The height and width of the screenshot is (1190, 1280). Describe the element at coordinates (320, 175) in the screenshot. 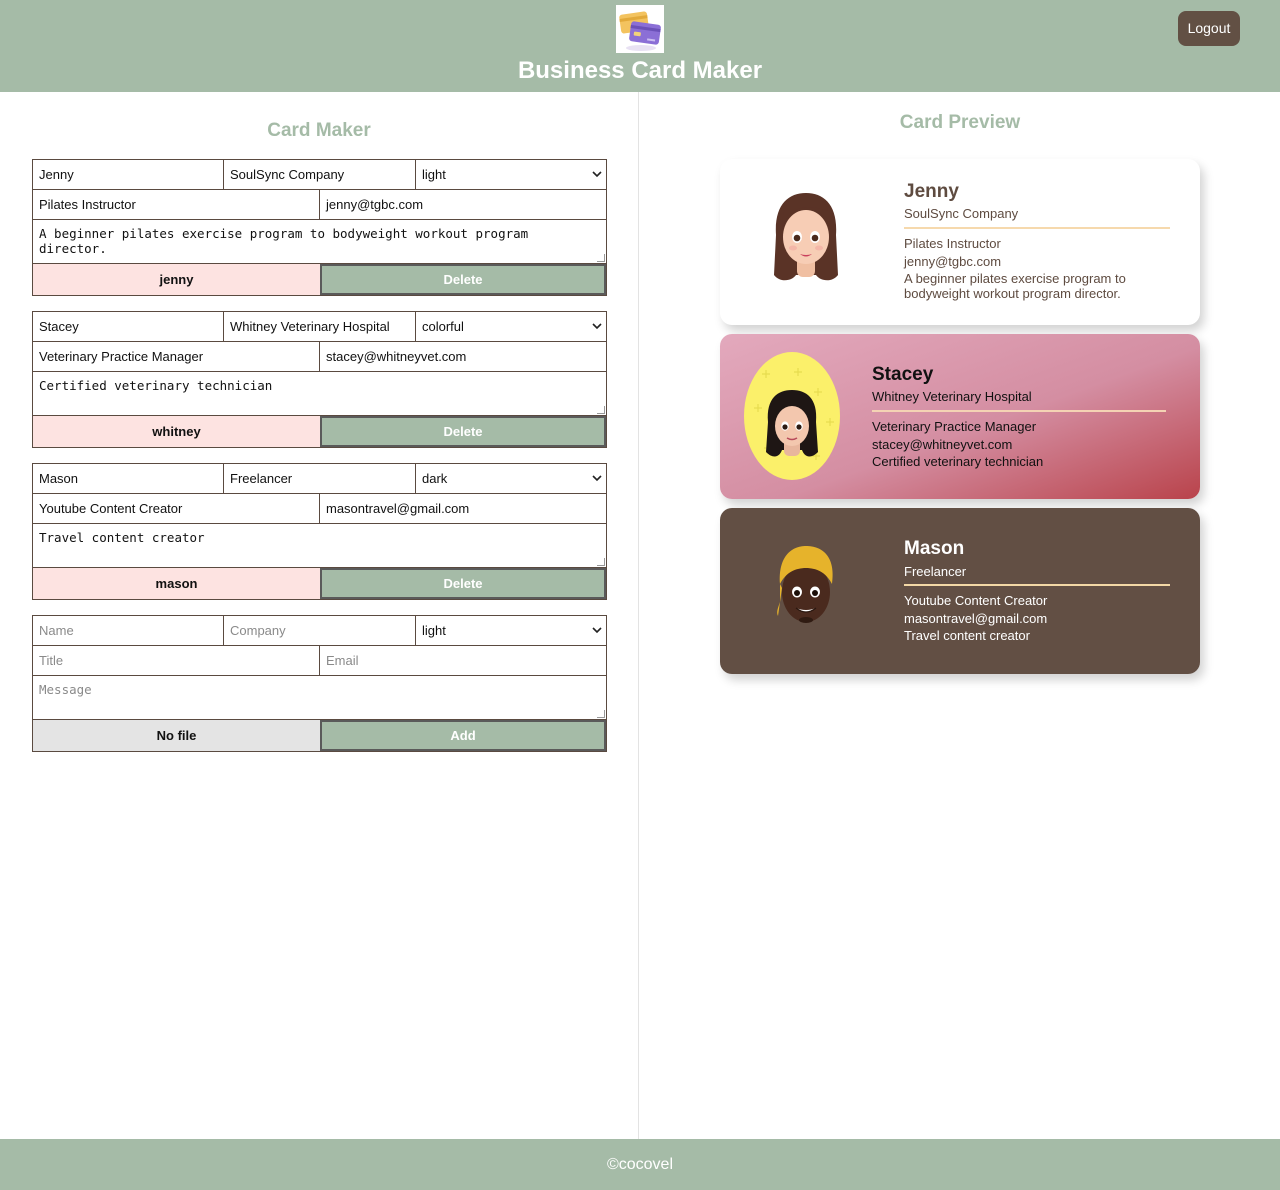

I see `company-input: SoulSync Company` at that location.